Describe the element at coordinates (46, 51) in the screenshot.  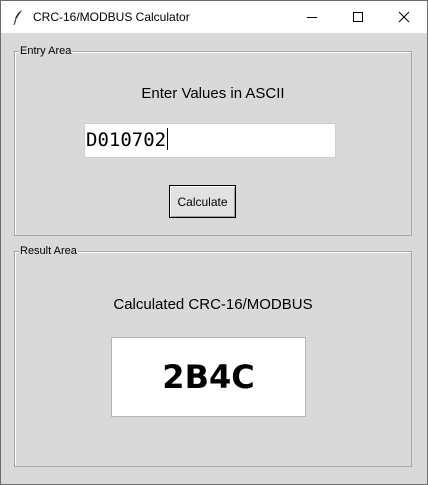
I see `entry-area-legend: Entry Area` at that location.